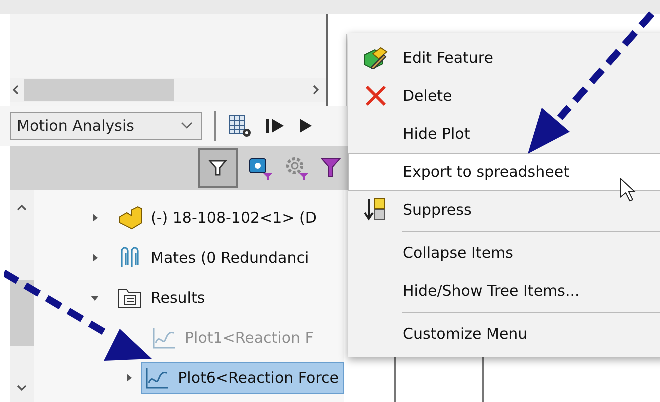 The height and width of the screenshot is (402, 660). I want to click on edit-icon, so click(376, 58).